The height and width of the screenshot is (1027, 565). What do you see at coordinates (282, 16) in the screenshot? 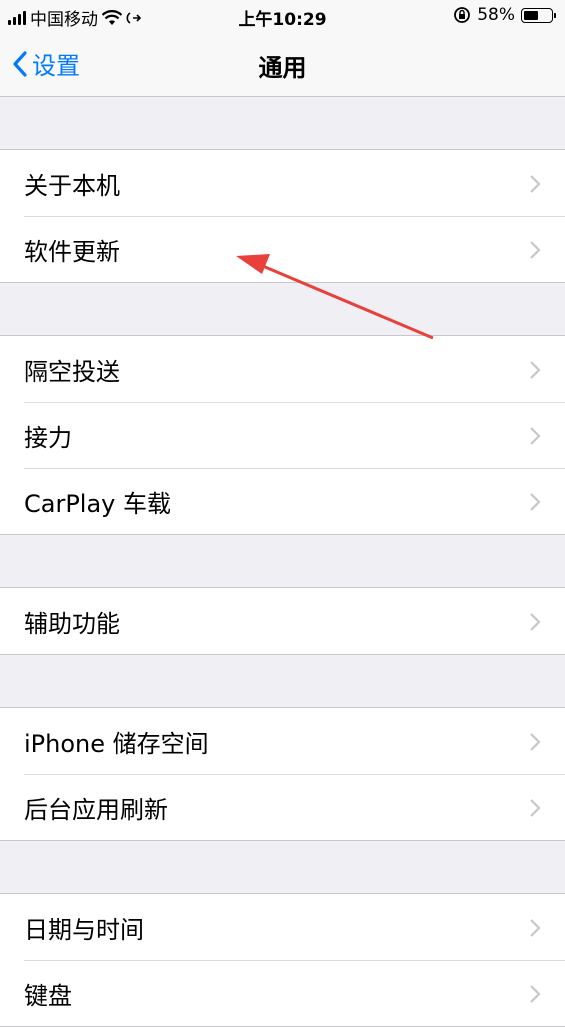
I see `status-bar: 中国移动 上午10:29 58%` at bounding box center [282, 16].